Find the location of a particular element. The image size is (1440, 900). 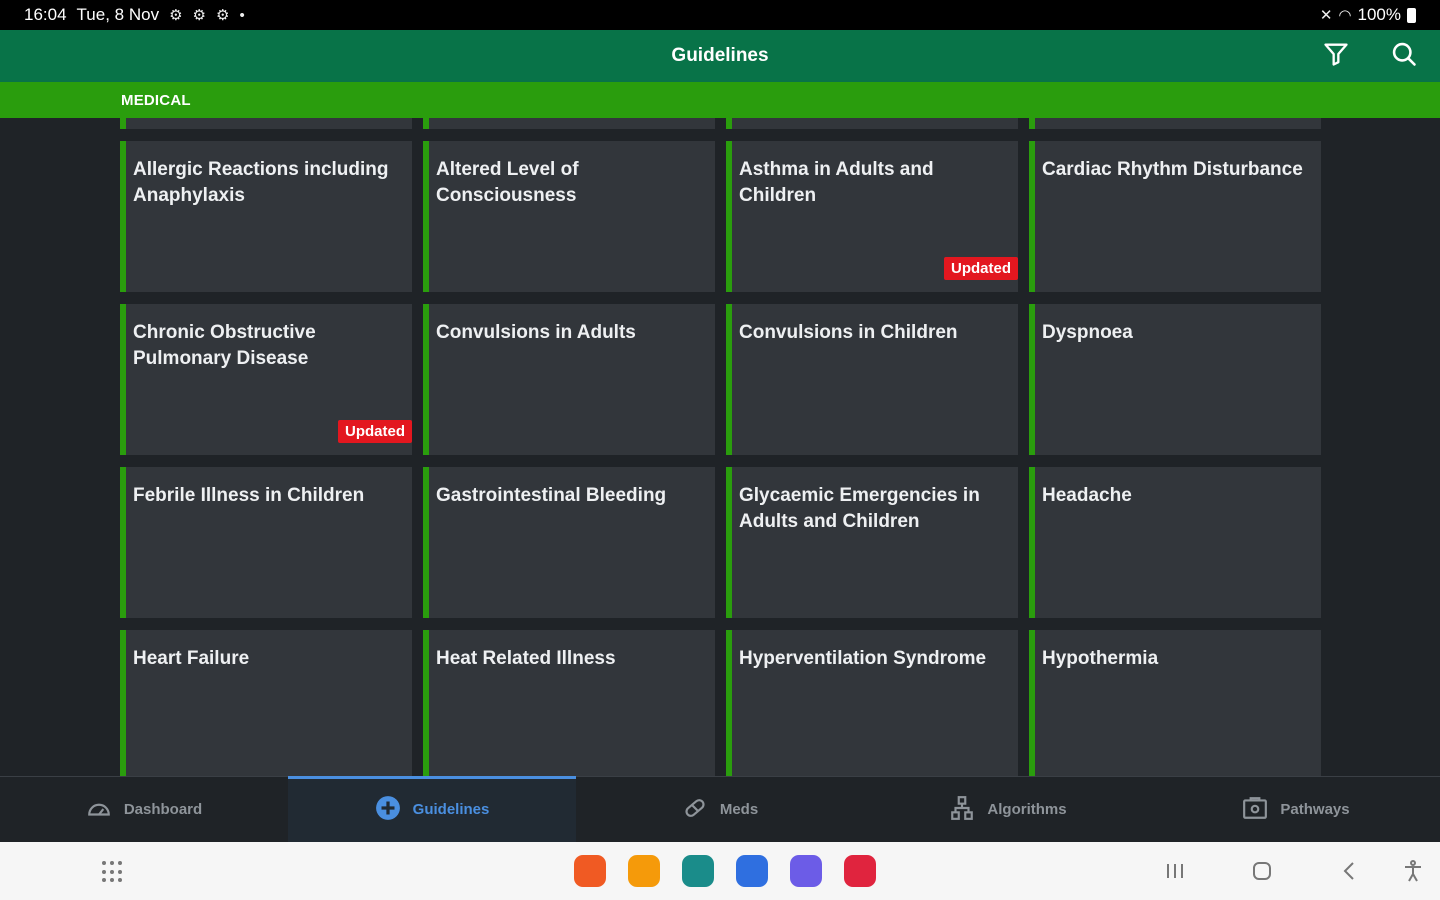

guideline-card: Hyperventilation Syndrome is located at coordinates (872, 703).